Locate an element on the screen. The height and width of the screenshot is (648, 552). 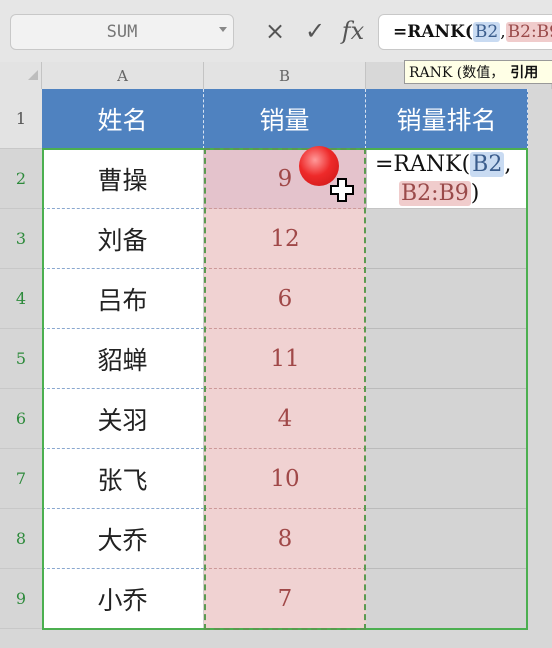
sales-cell: 12 is located at coordinates (285, 239).